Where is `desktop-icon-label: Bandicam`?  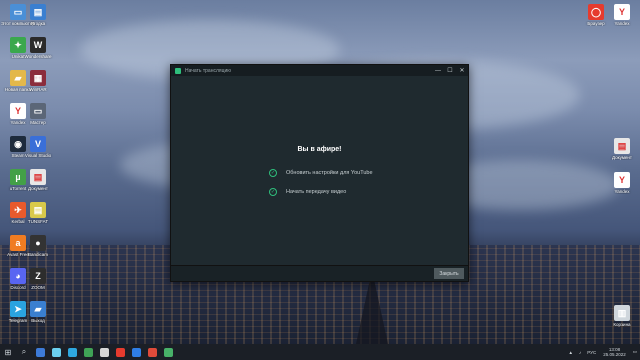
desktop-icon-label: Bandicam is located at coordinates (37, 254).